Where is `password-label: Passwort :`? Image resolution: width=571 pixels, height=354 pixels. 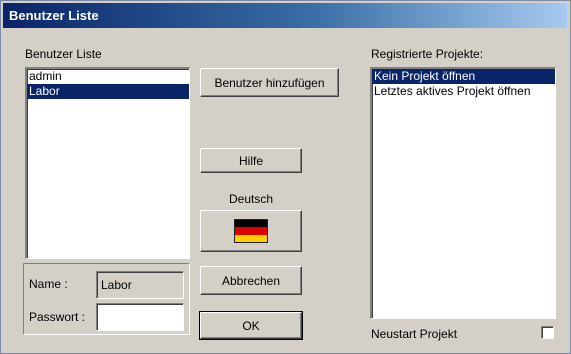 password-label: Passwort : is located at coordinates (57, 317).